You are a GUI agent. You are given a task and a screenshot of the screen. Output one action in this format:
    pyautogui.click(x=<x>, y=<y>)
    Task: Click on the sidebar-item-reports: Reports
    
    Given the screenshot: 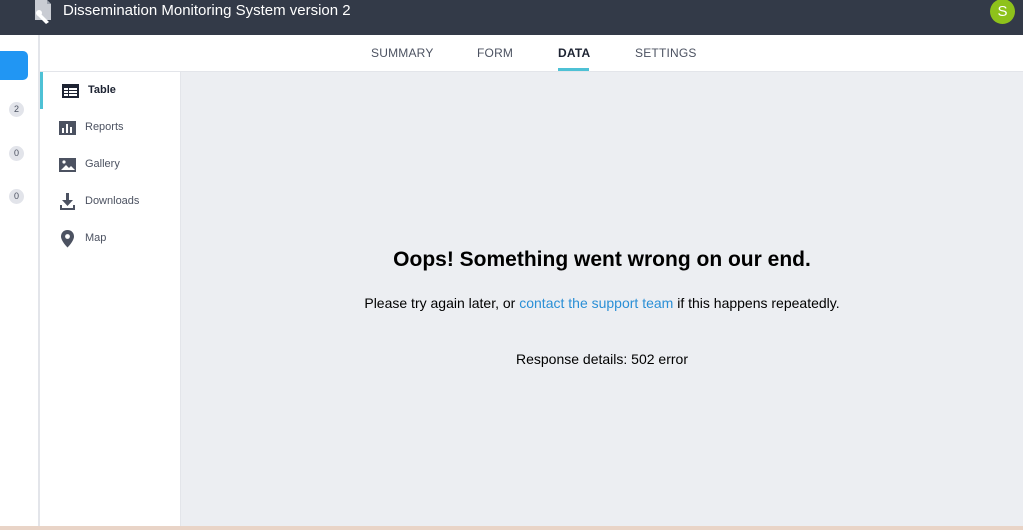 What is the action you would take?
    pyautogui.click(x=110, y=127)
    